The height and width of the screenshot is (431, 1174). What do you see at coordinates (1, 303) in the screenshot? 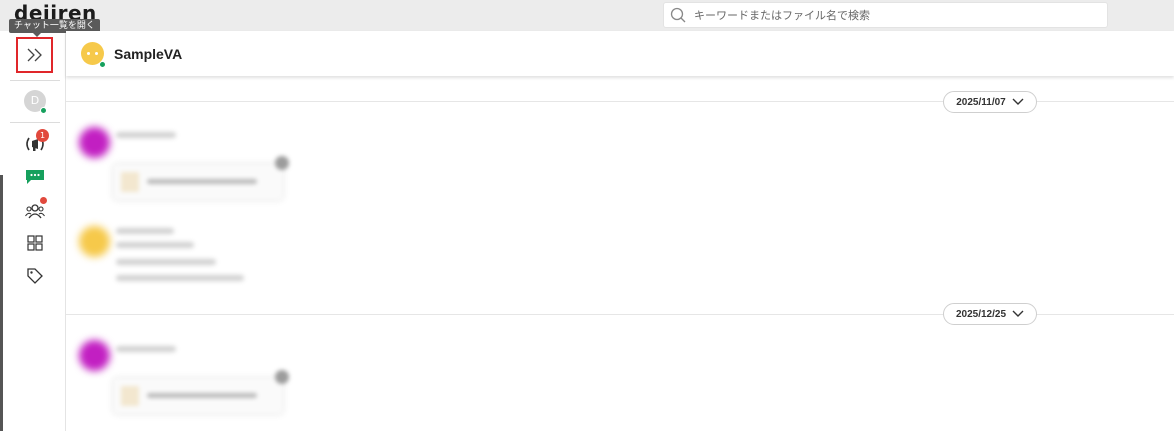
I see `scrollbar-edge` at bounding box center [1, 303].